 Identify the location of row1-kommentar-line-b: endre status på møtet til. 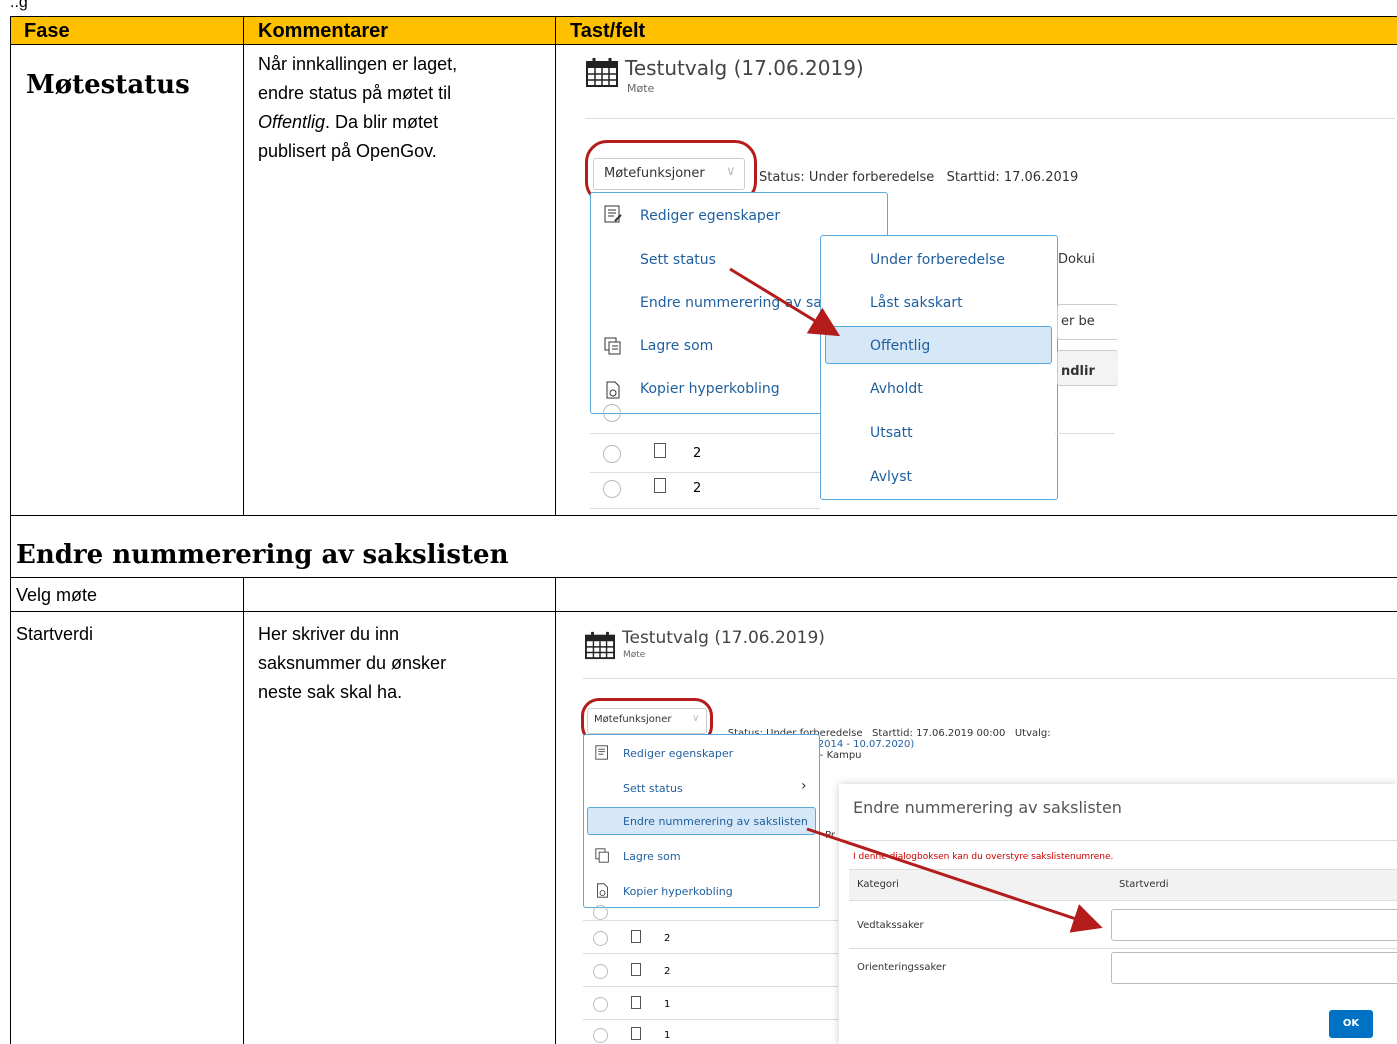
(355, 93).